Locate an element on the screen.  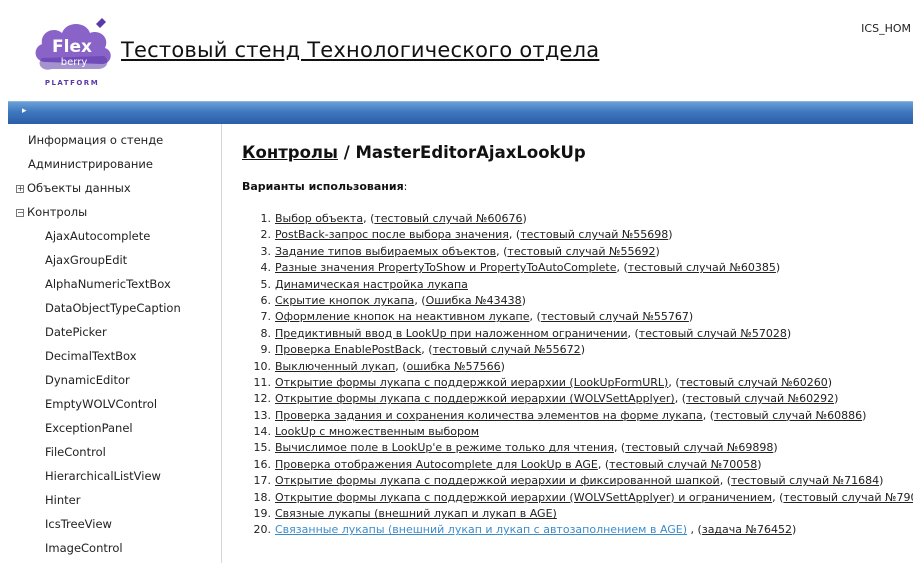
test-case-link: тестовый случай №55767 is located at coordinates (615, 316).